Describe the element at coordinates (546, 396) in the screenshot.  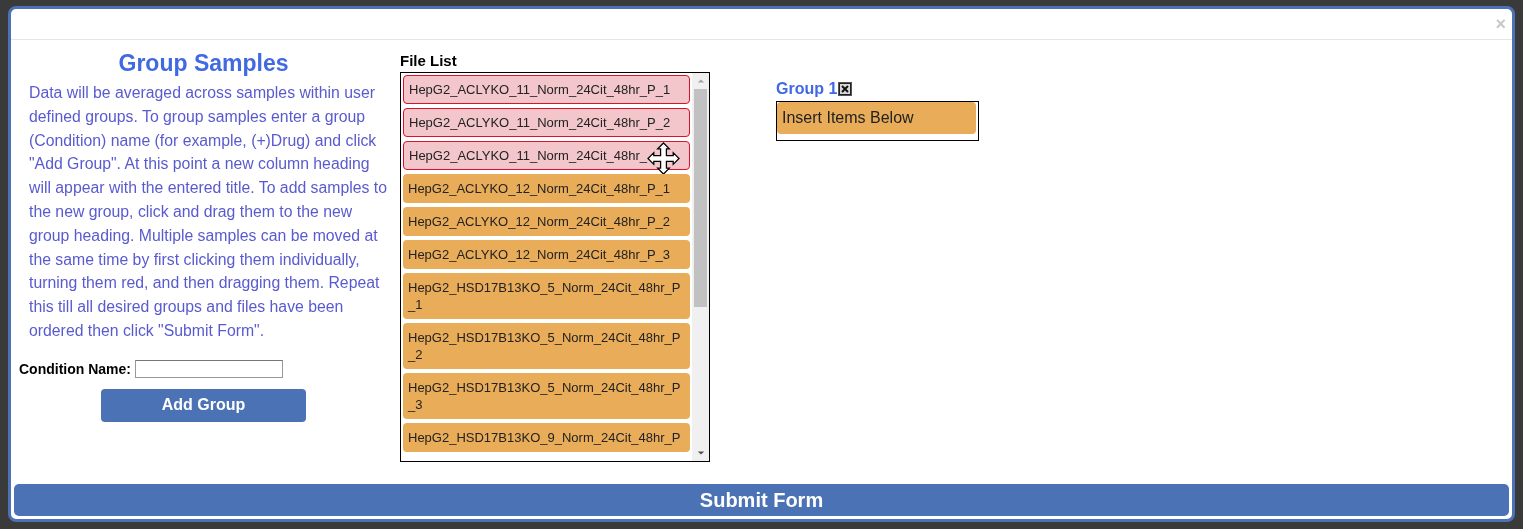
I see `file-item: HepG2_HSD17B13KO_5_Norm_24Cit_48hr_P_3` at that location.